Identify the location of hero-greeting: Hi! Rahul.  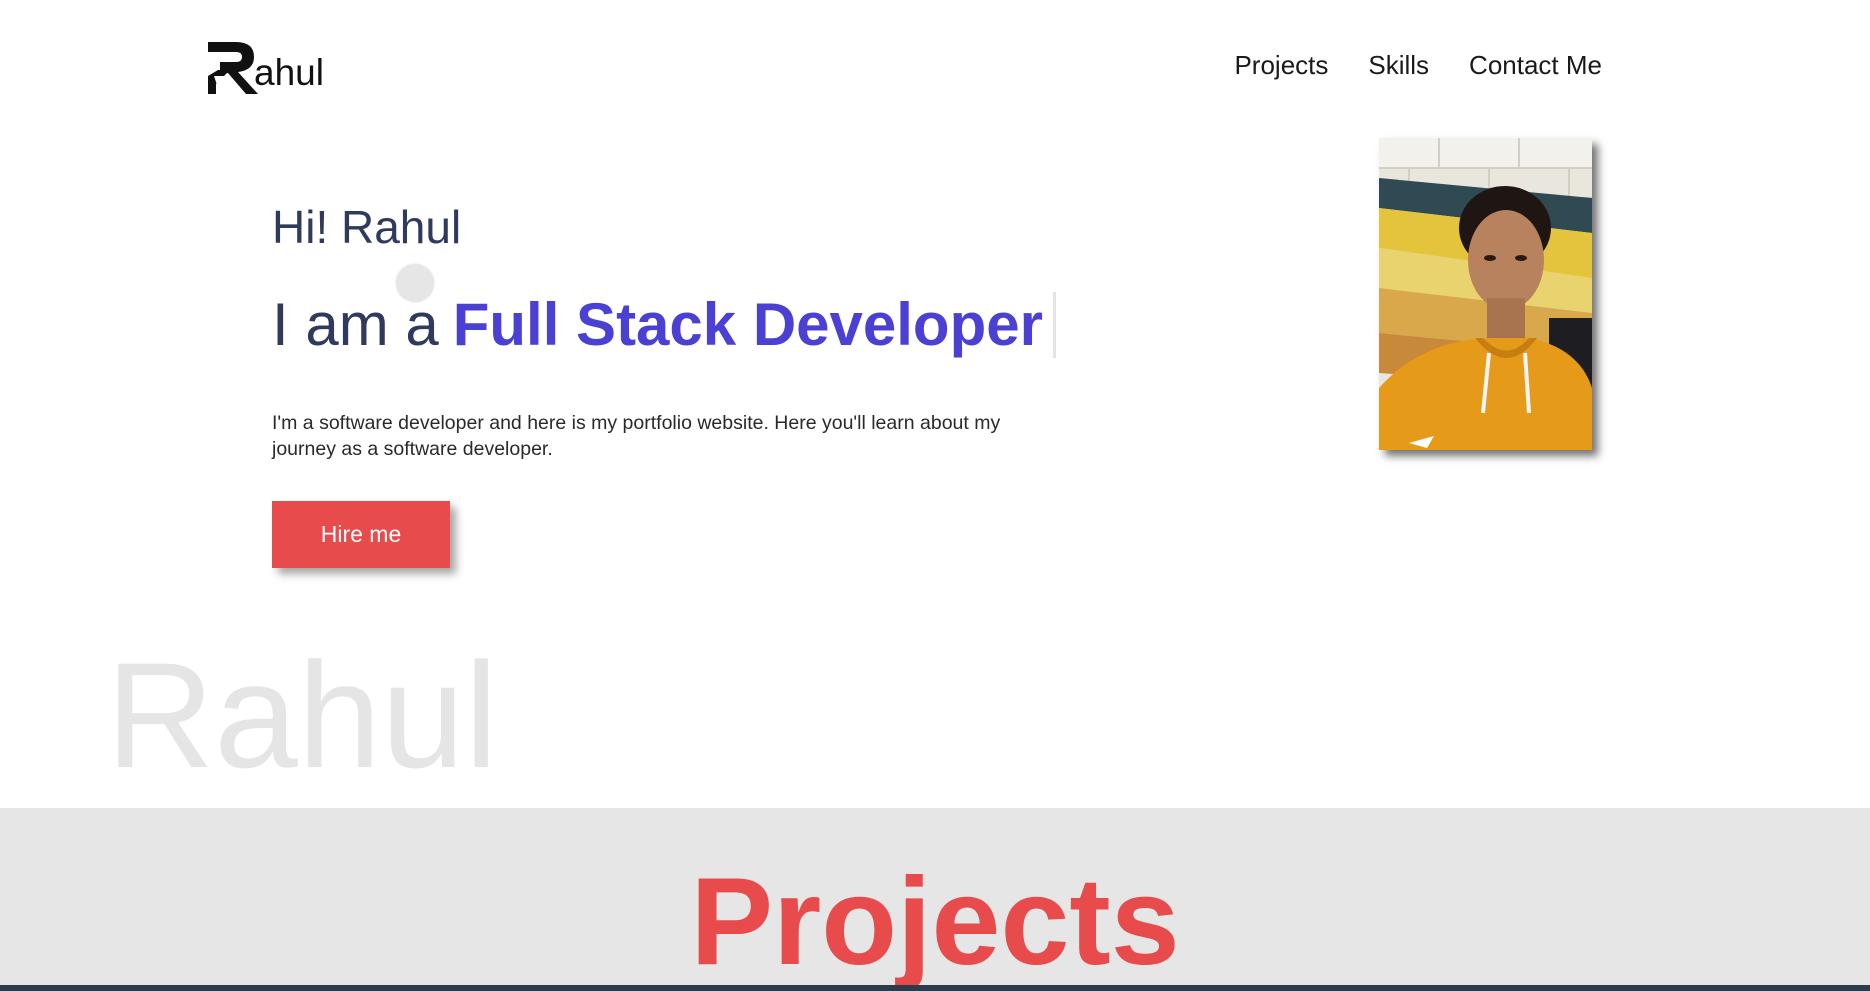
(367, 227).